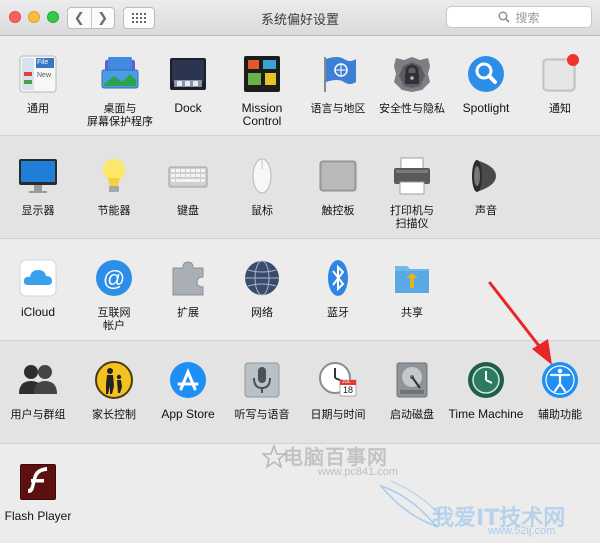 The width and height of the screenshot is (600, 543). I want to click on security-privacy-icon, so click(412, 74).